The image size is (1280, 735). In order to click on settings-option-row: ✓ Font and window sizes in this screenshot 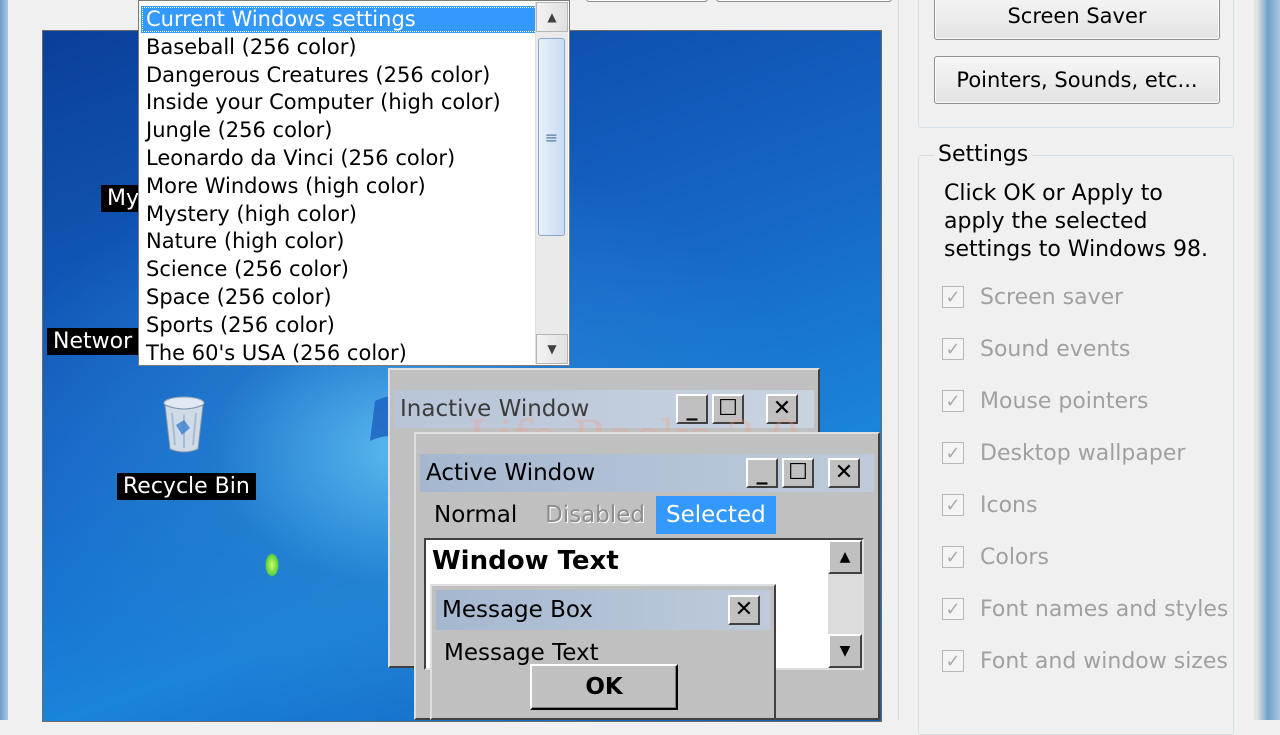, I will do `click(1085, 661)`.